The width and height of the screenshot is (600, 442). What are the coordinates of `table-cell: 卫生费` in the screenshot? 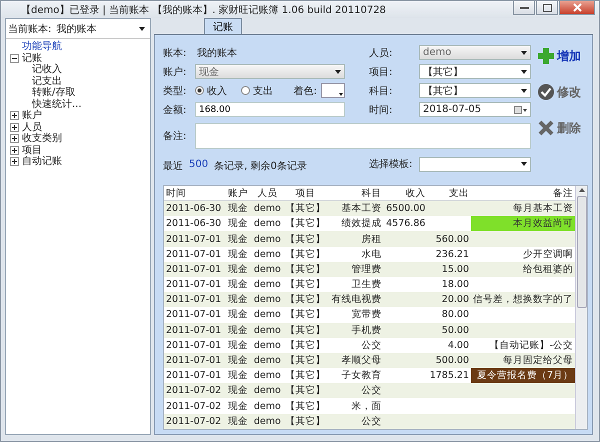 It's located at (356, 284).